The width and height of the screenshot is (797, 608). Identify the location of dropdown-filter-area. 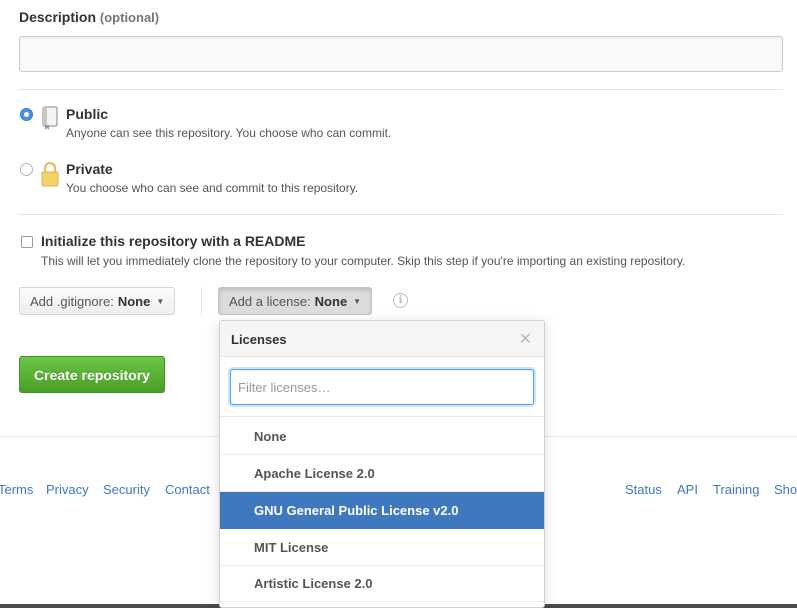
(382, 387).